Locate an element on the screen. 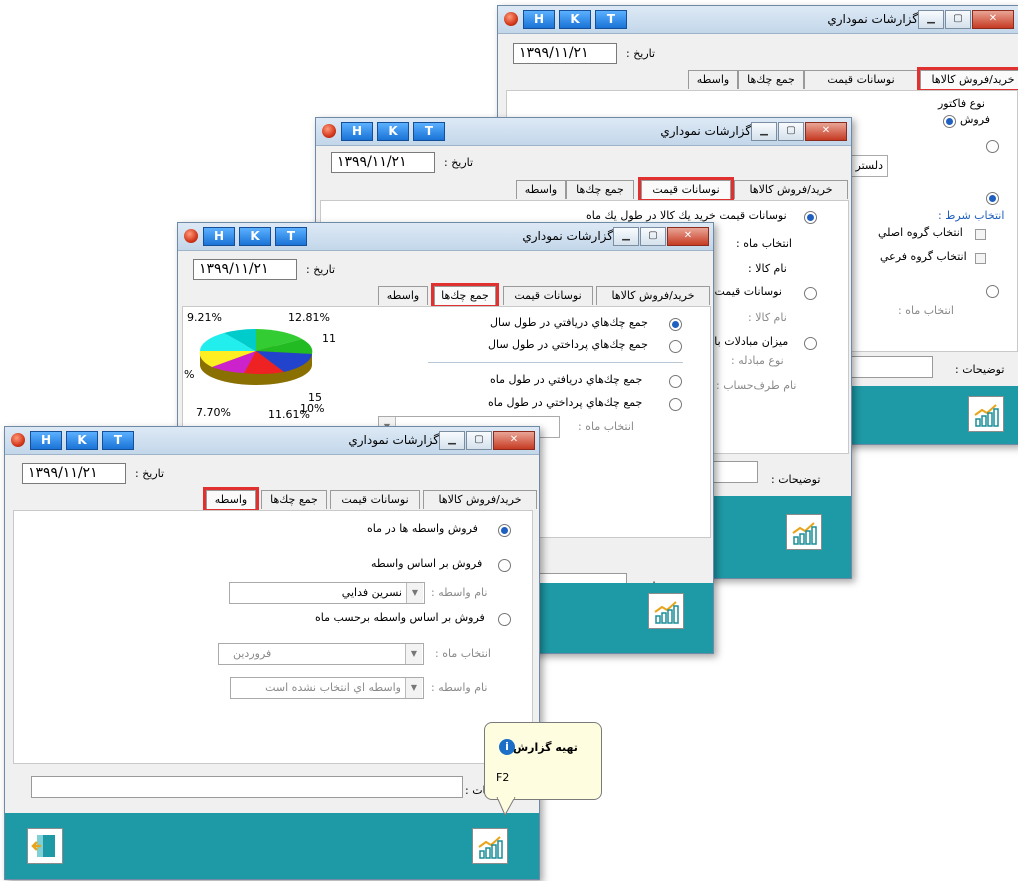  report-tooltip: تهيه گزارش i F2 is located at coordinates (543, 761).